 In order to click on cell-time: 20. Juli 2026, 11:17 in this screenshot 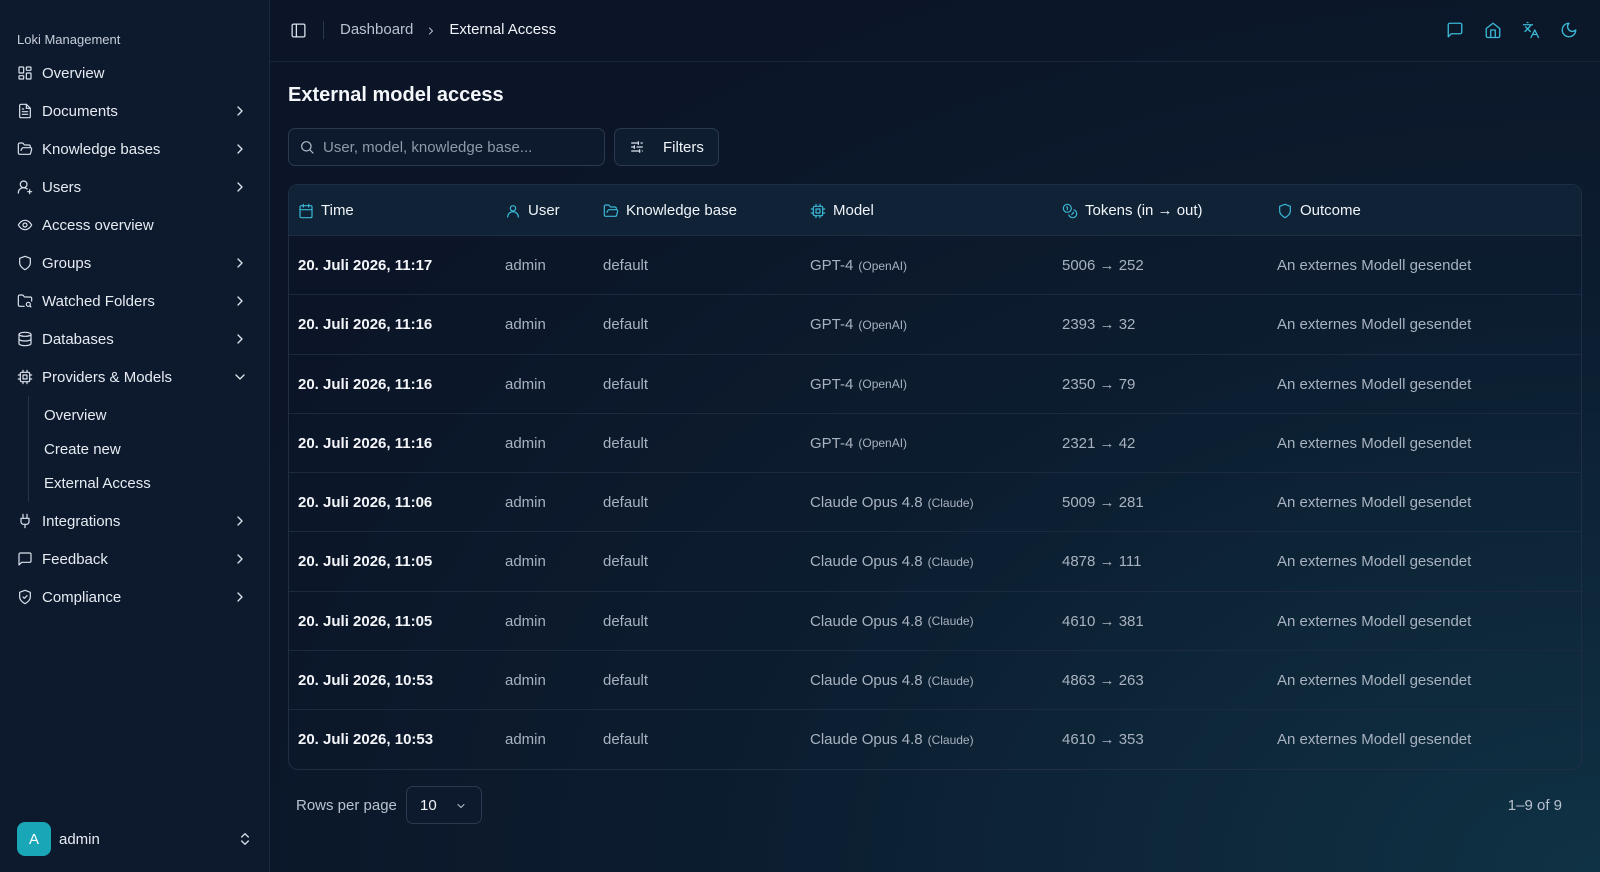, I will do `click(365, 265)`.